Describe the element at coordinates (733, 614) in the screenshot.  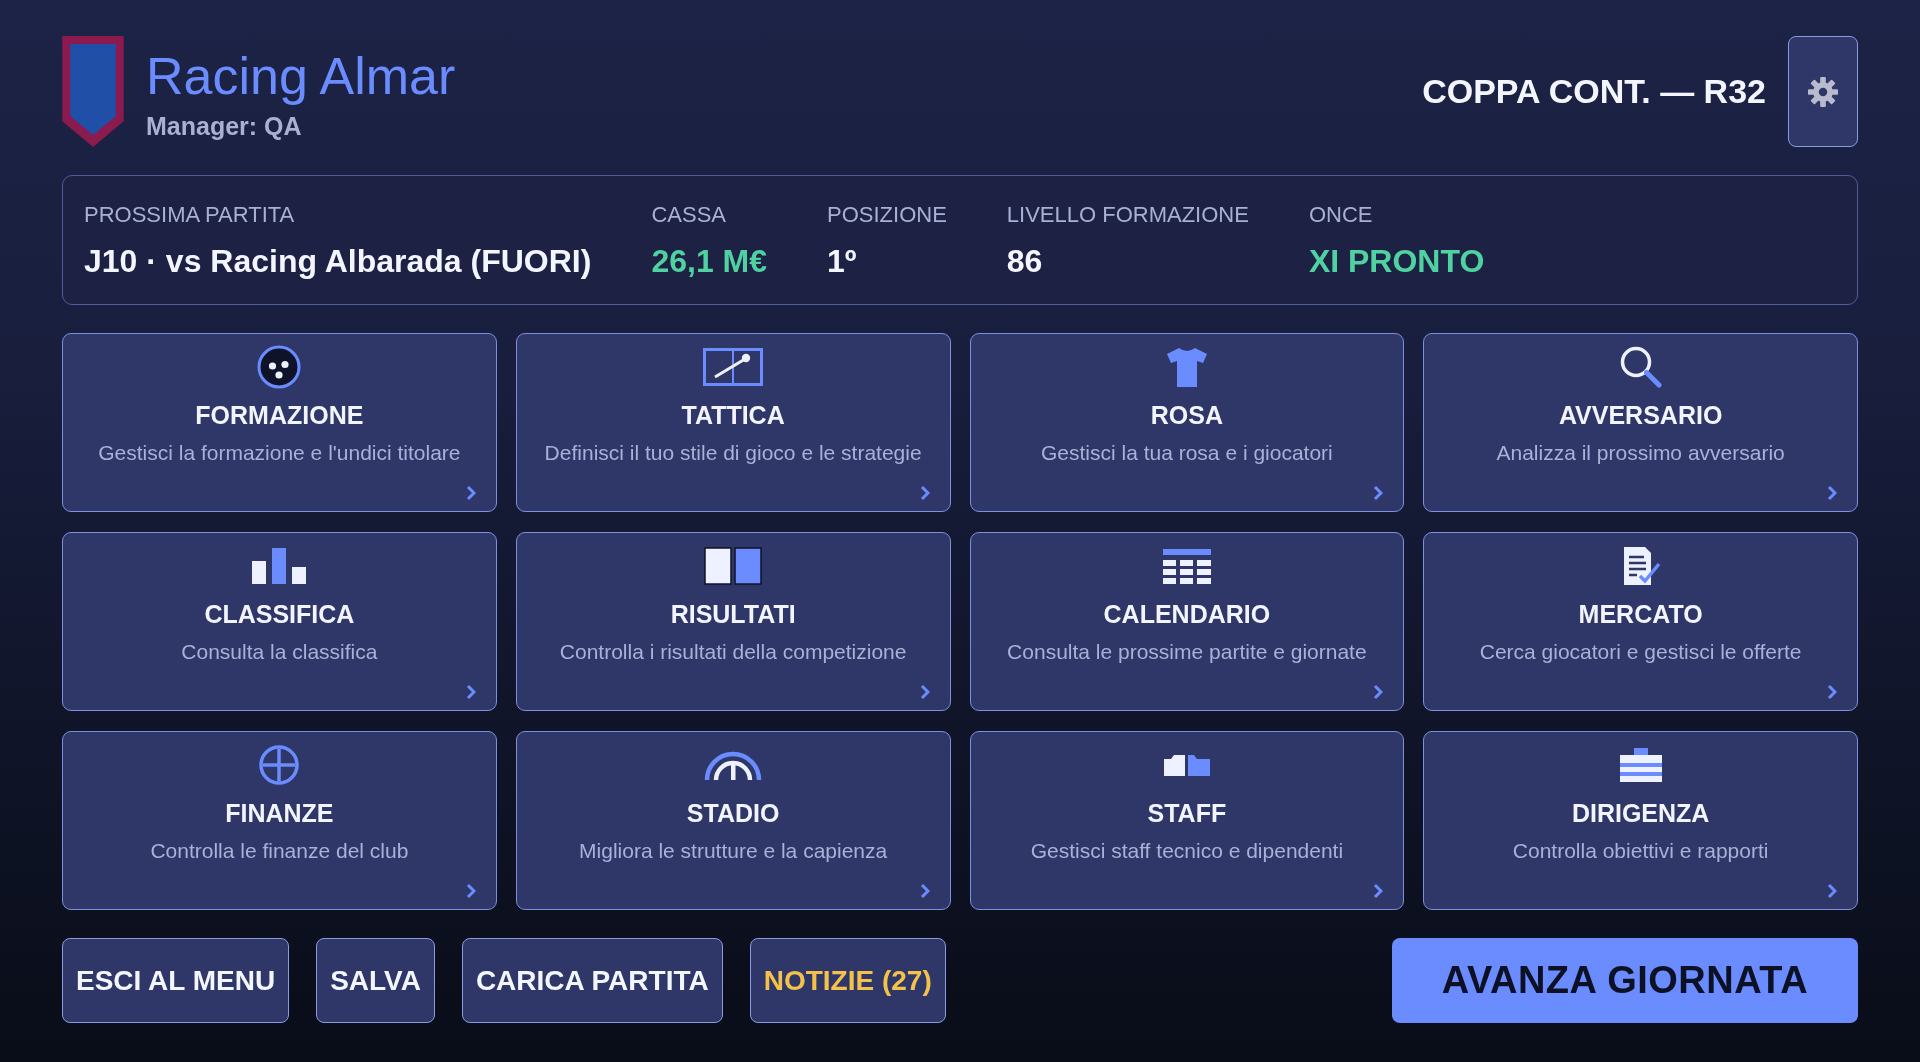
I see `card-title: RISULTATI` at that location.